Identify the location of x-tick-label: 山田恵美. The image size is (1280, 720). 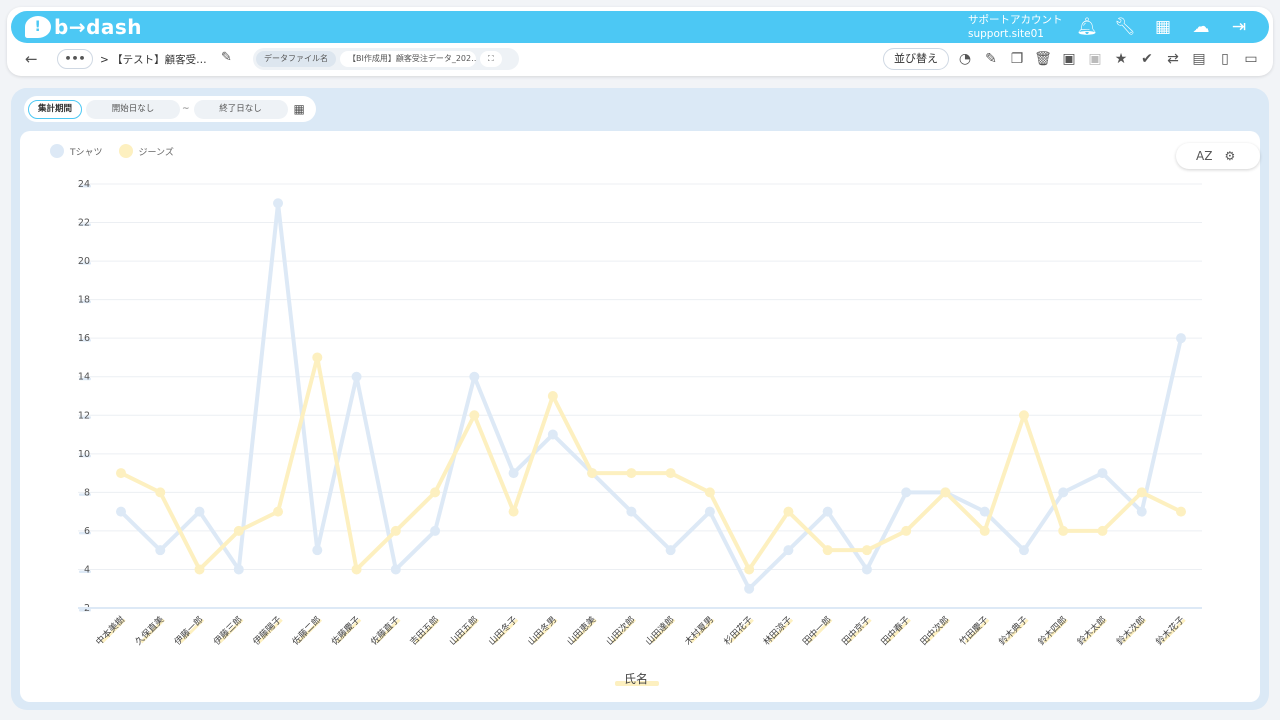
(581, 631).